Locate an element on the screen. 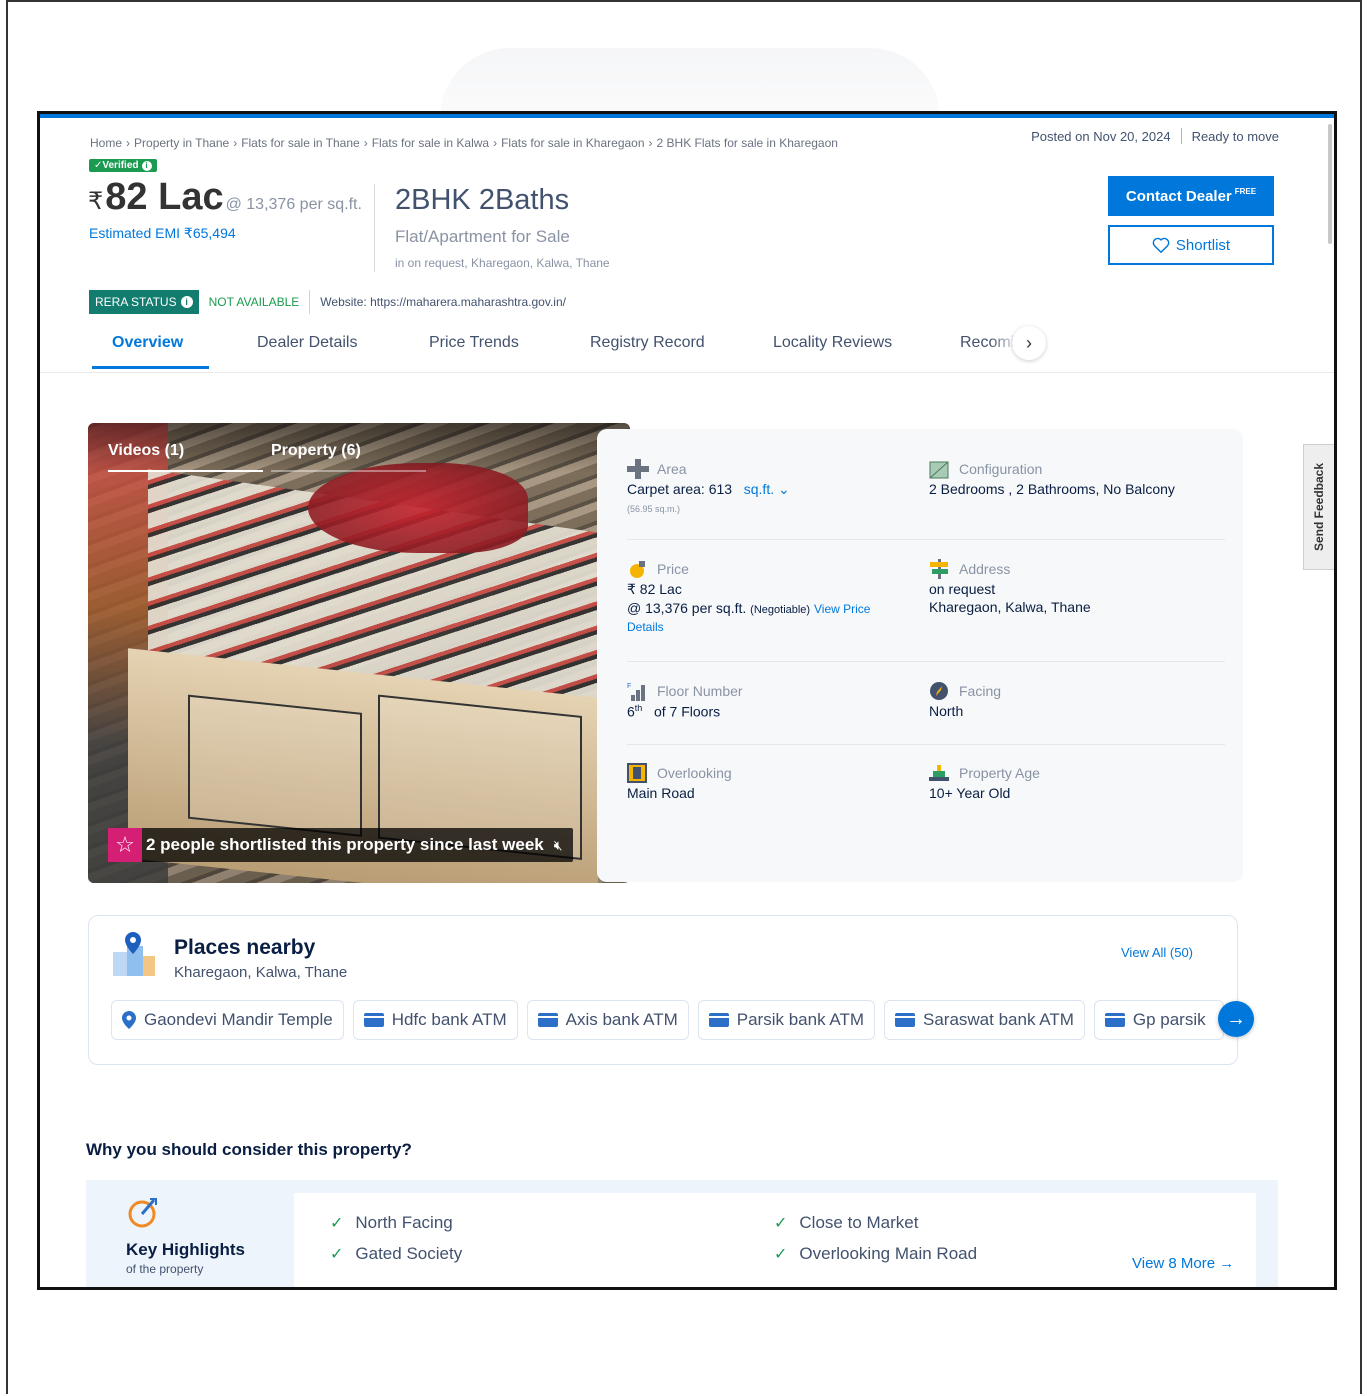  tab-price-trends: Price Trends is located at coordinates (474, 343).